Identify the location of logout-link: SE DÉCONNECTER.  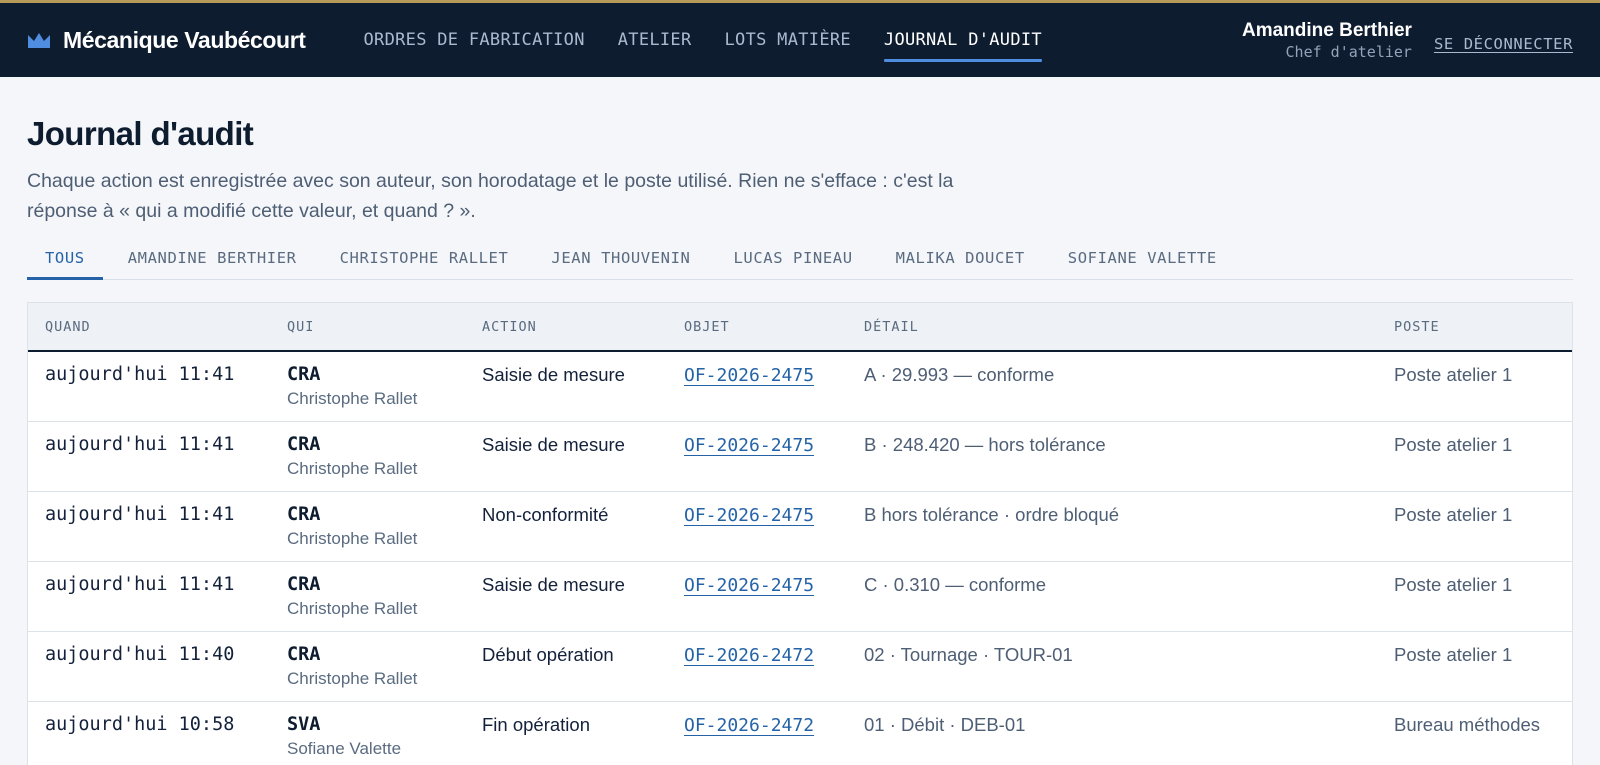
(1503, 44).